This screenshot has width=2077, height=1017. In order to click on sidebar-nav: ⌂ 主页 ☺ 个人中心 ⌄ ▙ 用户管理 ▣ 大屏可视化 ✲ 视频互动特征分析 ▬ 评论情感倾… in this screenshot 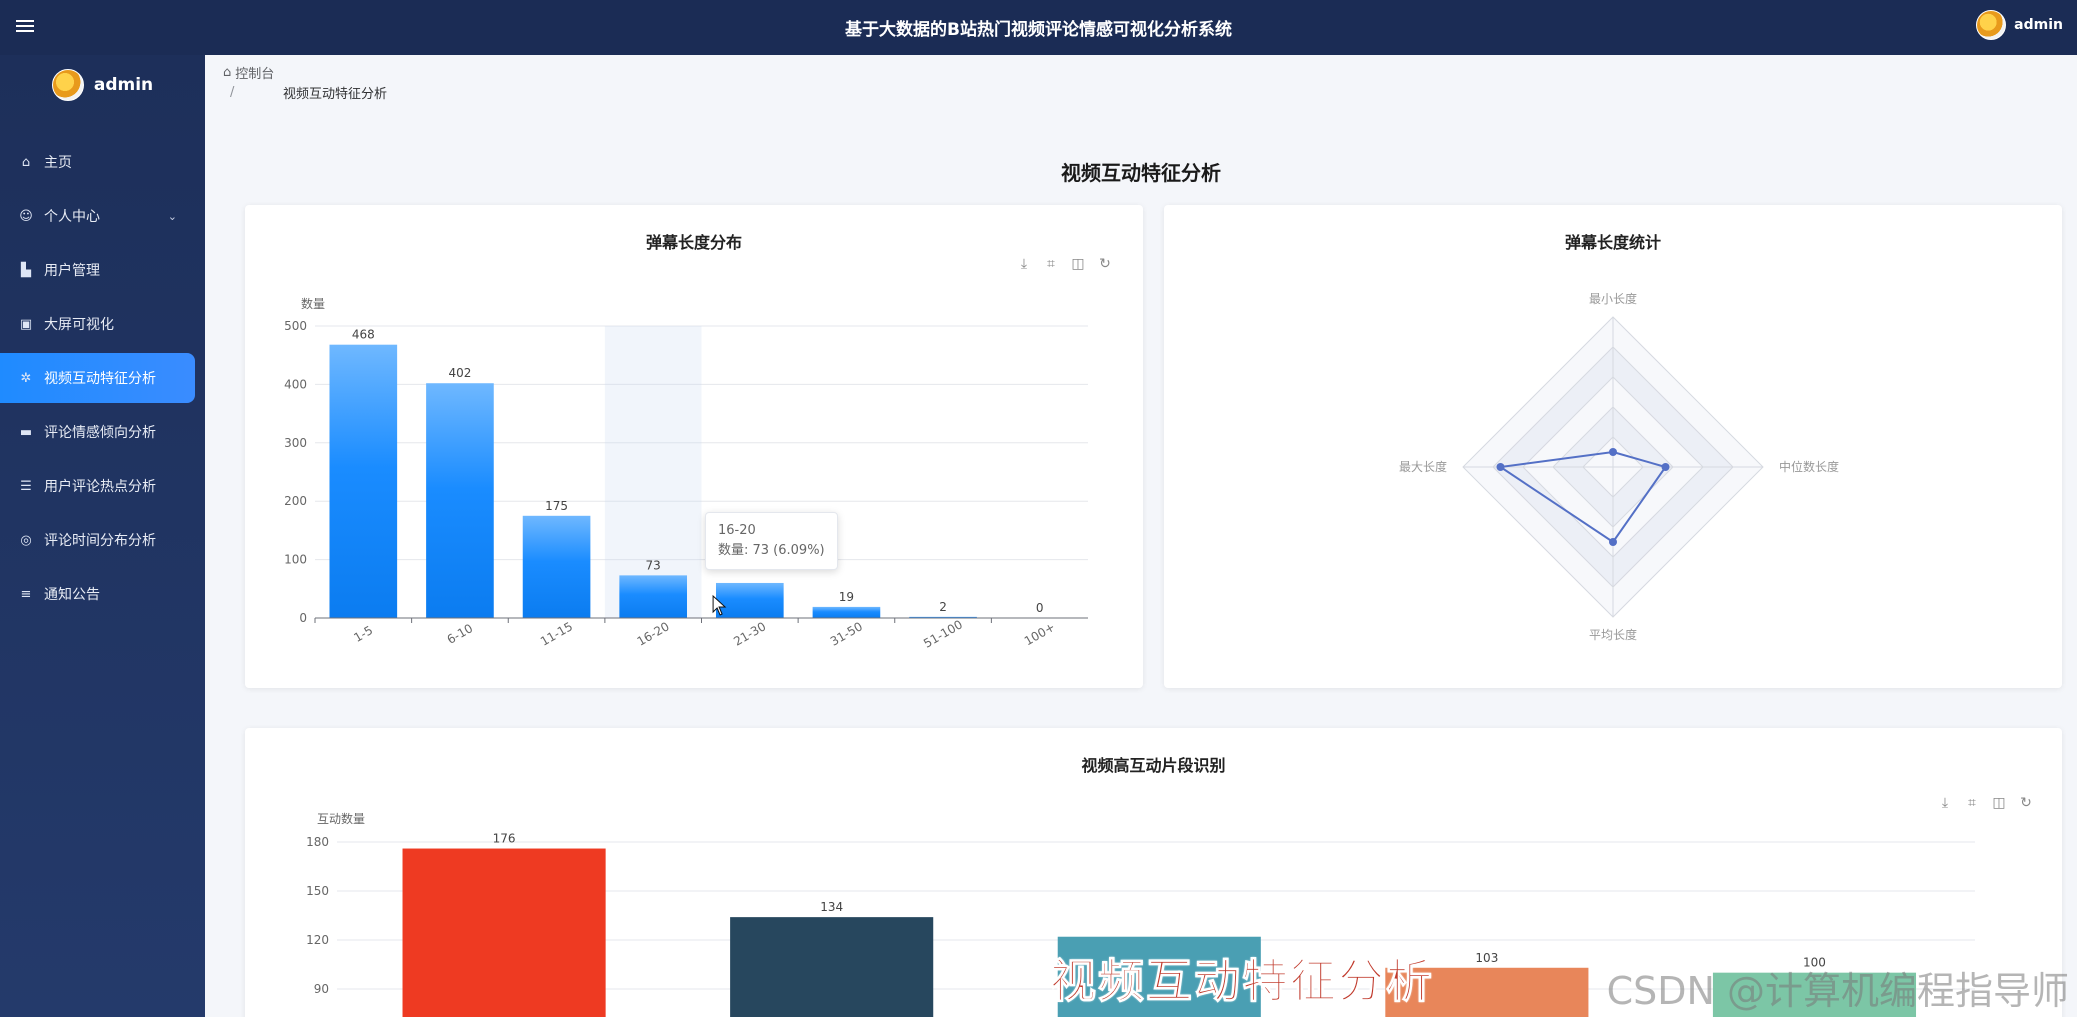, I will do `click(102, 378)`.